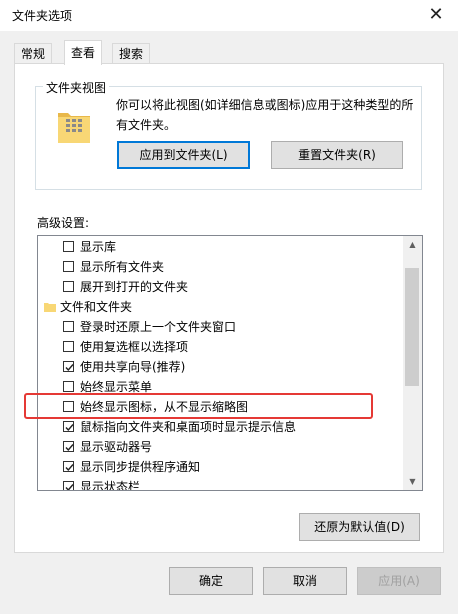 The width and height of the screenshot is (458, 614). I want to click on list-item-label: 登录时还原上一个文件夹窗口, so click(158, 327).